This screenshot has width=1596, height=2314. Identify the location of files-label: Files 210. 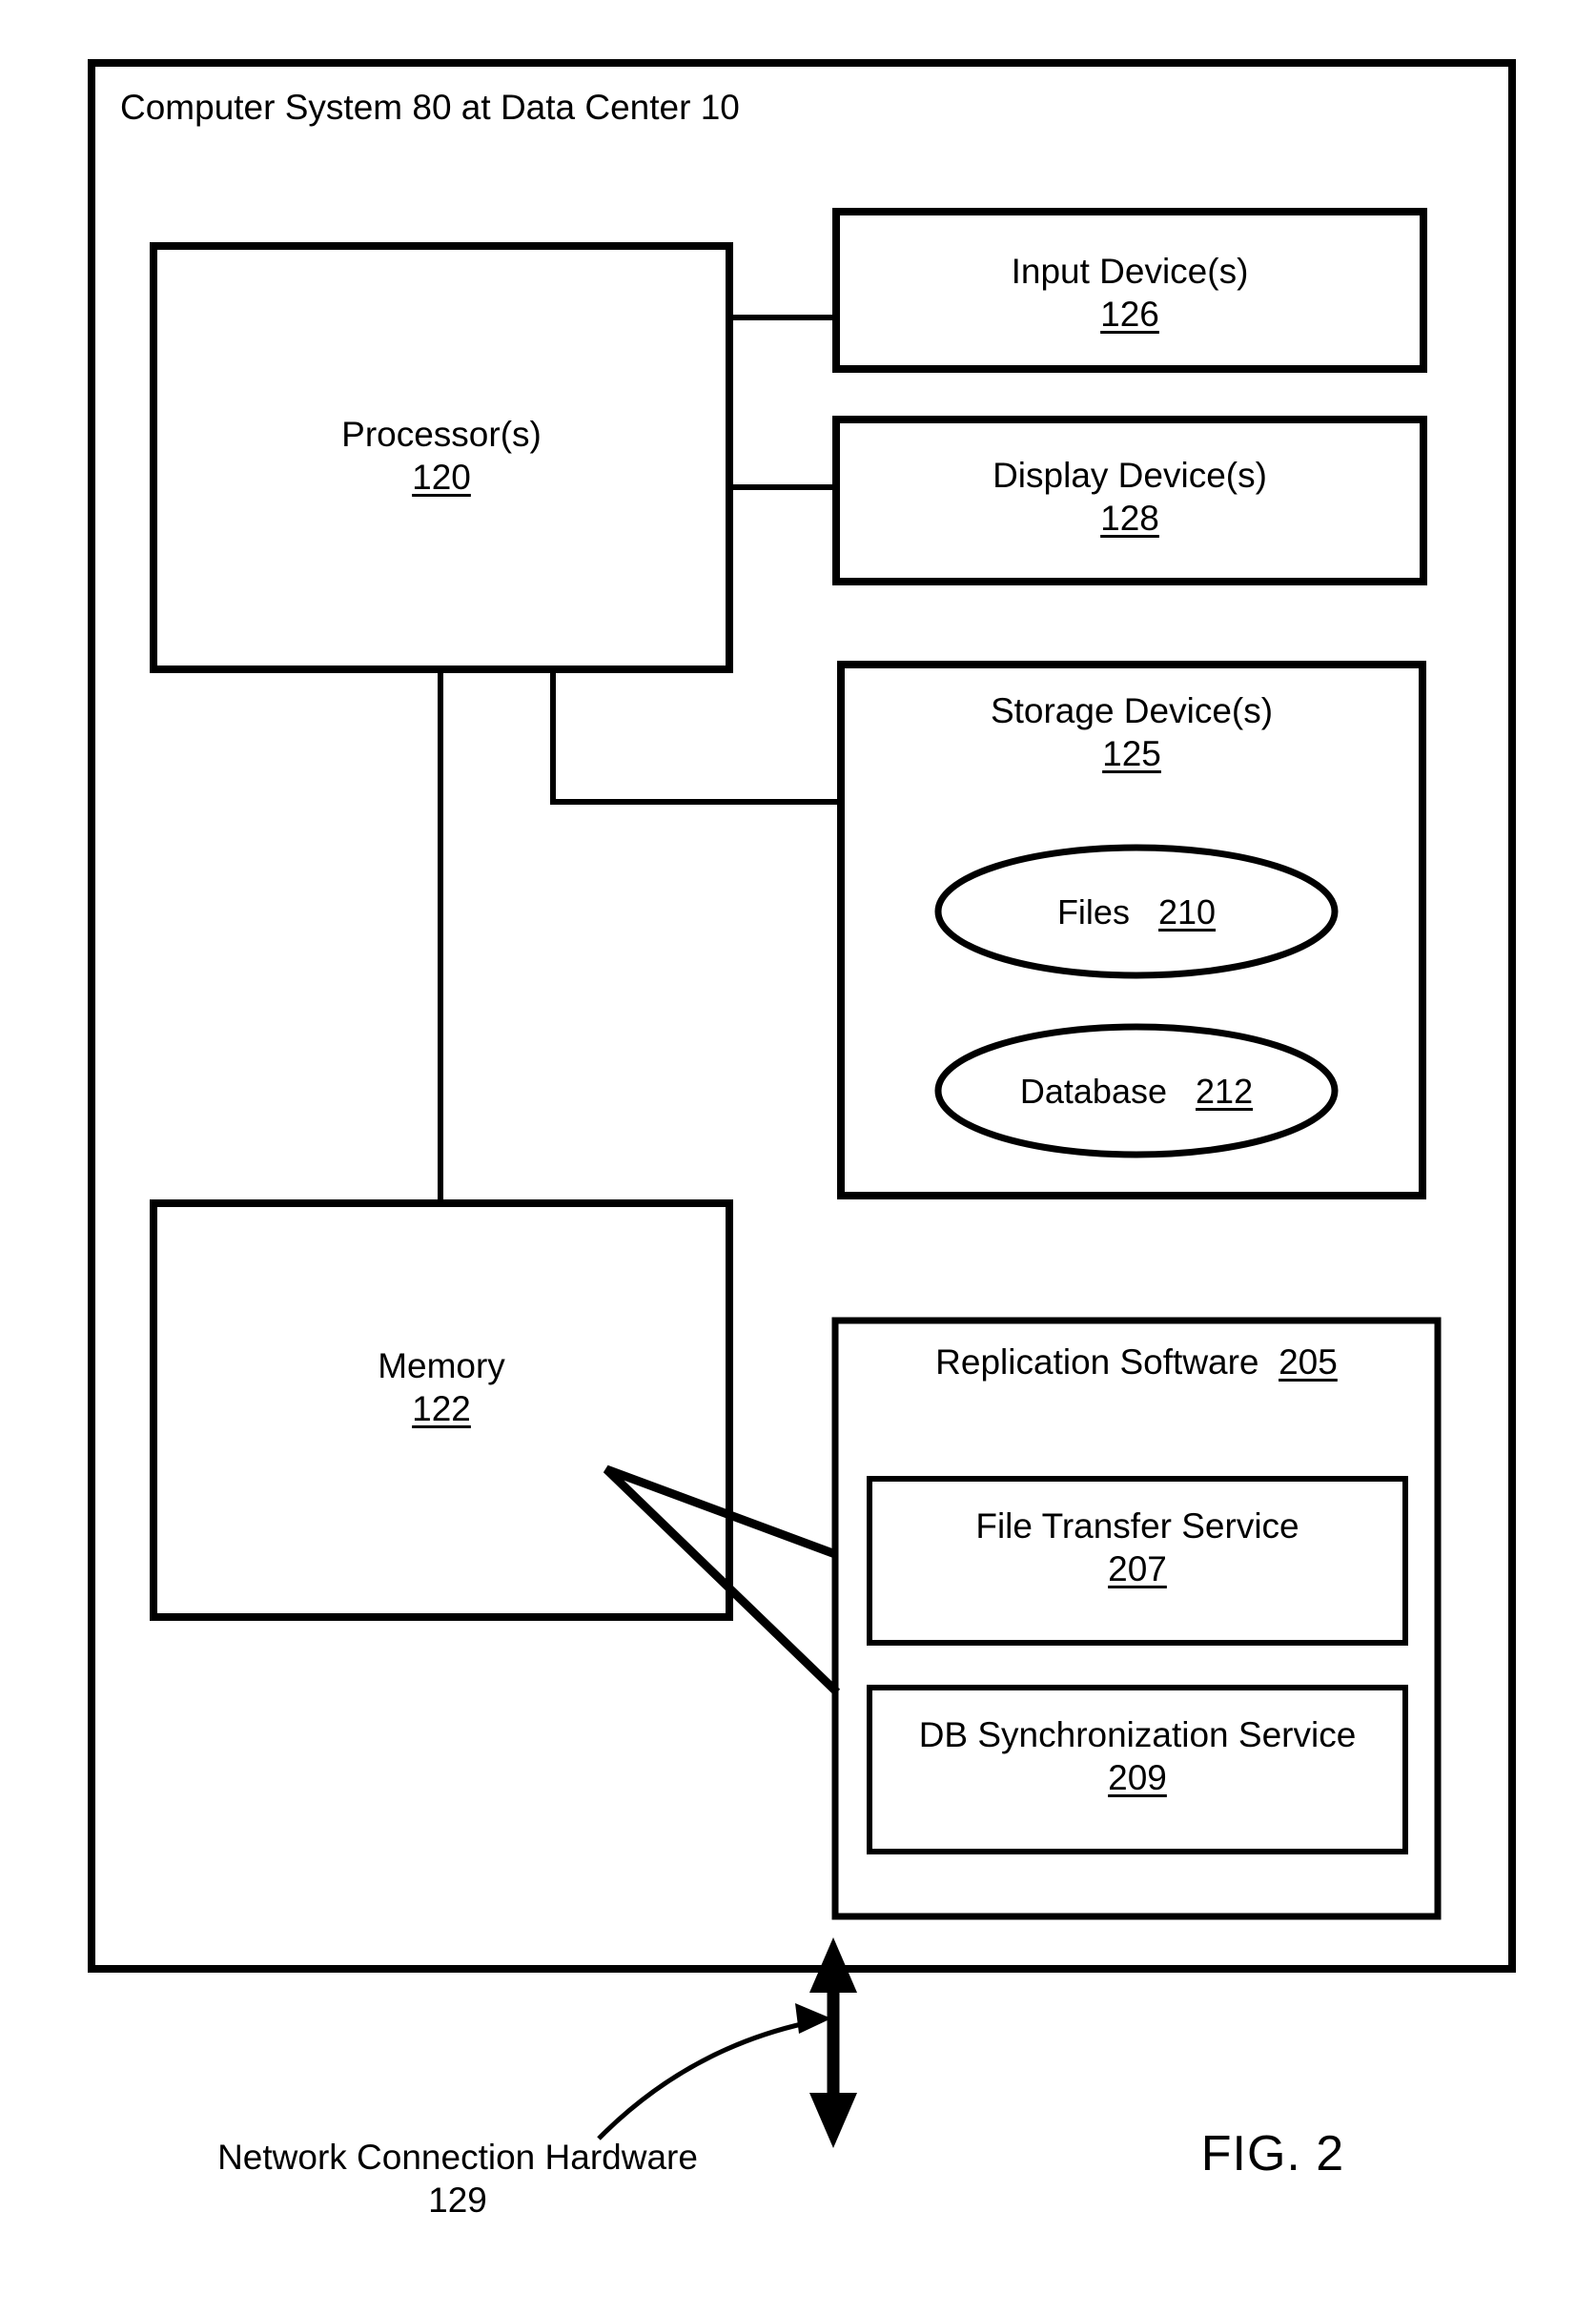
(1136, 912).